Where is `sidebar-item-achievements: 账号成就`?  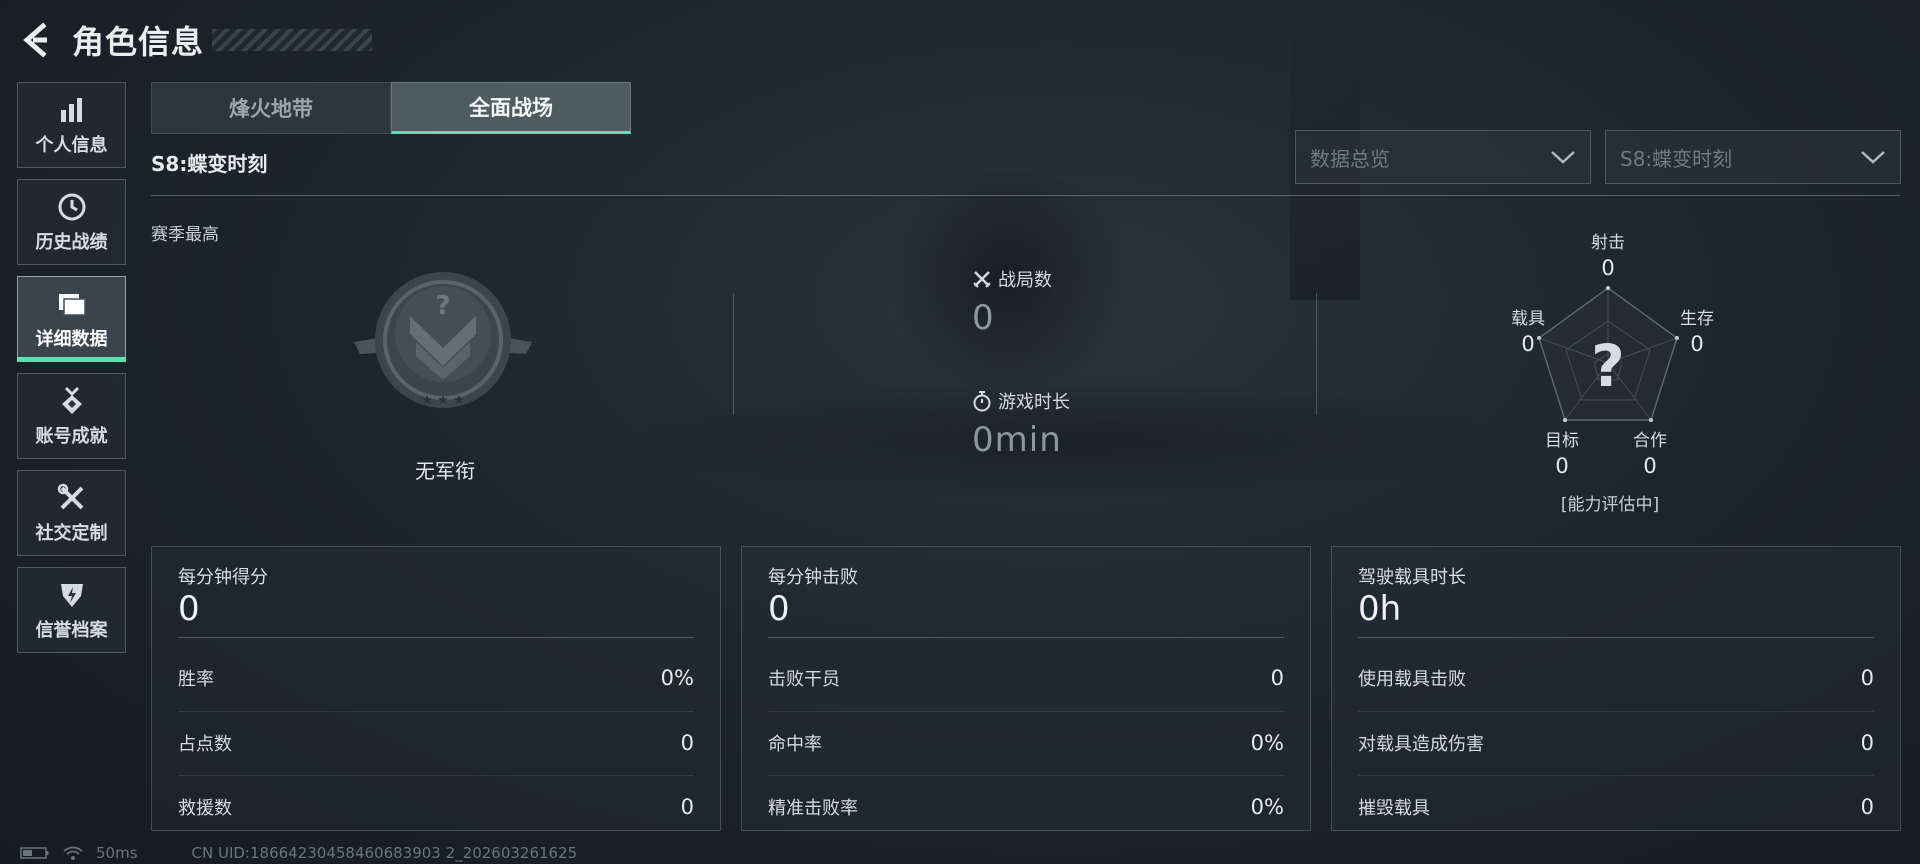 sidebar-item-achievements: 账号成就 is located at coordinates (71, 416).